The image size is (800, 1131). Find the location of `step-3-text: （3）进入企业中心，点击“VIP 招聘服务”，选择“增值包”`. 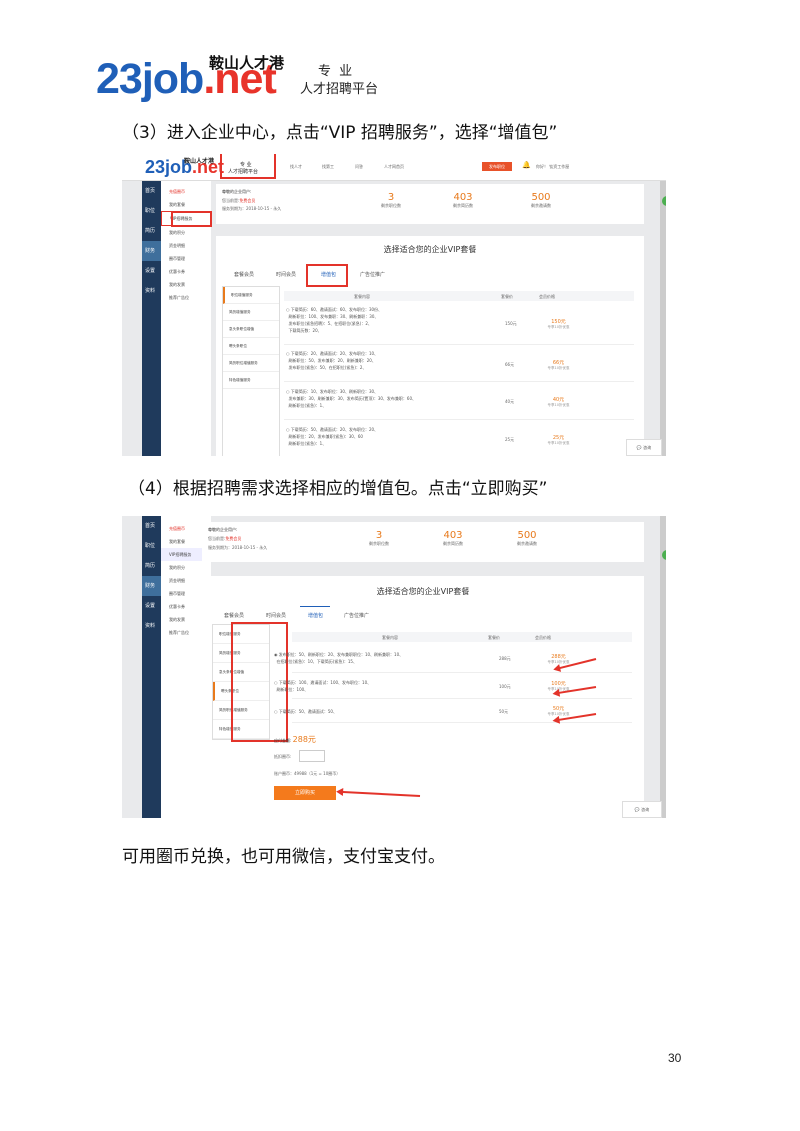

step-3-text: （3）进入企业中心，点击“VIP 招聘服务”，选择“增值包” is located at coordinates (340, 133).